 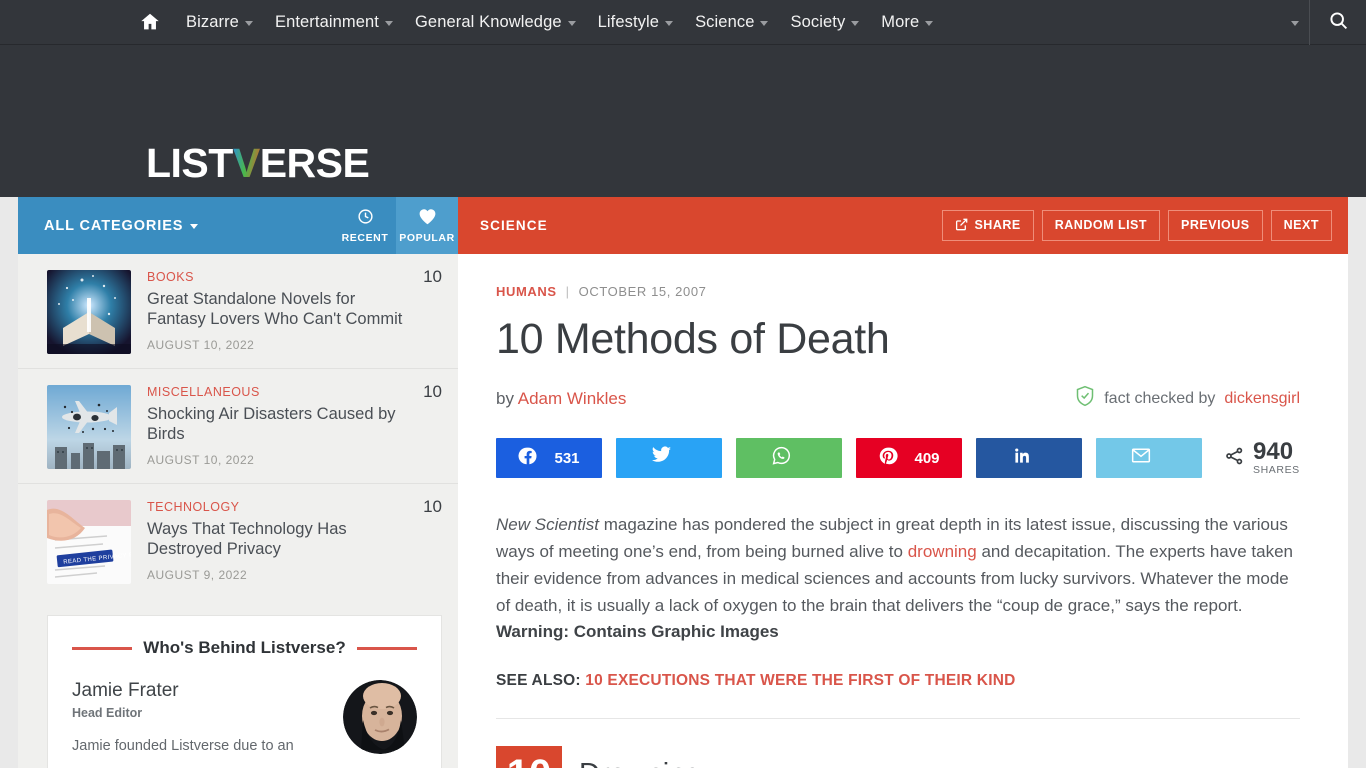 I want to click on list-item-count: 10, so click(x=432, y=276).